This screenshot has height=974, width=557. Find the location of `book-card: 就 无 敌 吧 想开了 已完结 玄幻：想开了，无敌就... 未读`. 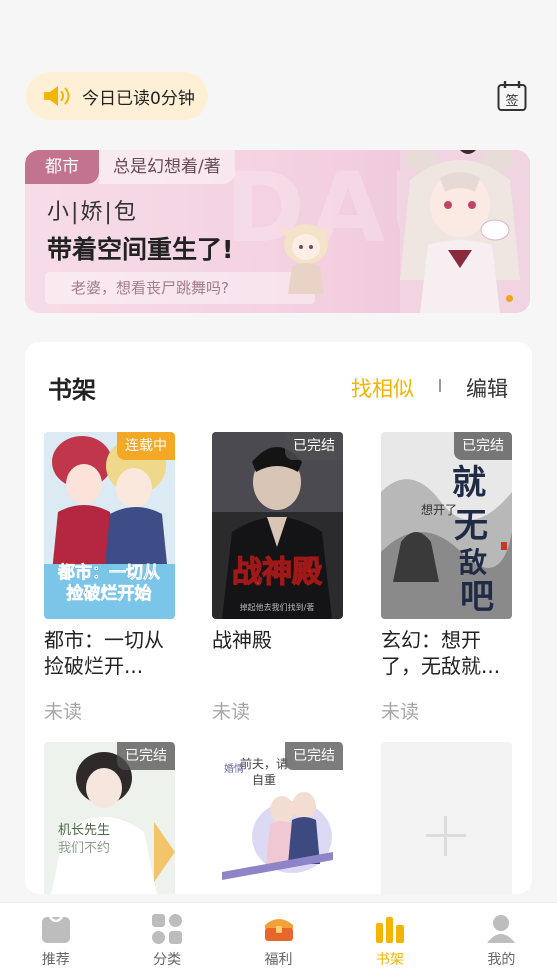

book-card: 就 无 敌 吧 想开了 已完结 玄幻：想开了，无敌就... 未读 is located at coordinates (446, 578).